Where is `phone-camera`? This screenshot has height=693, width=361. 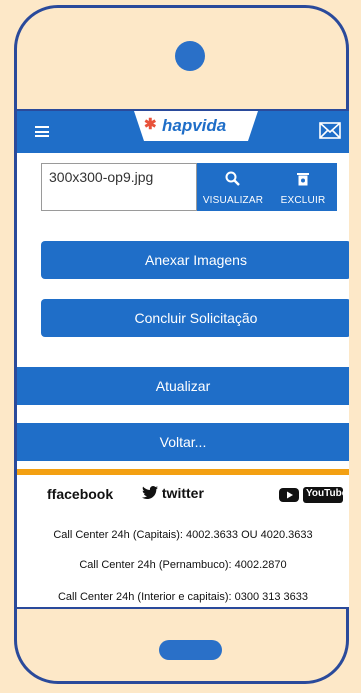
phone-camera is located at coordinates (190, 56).